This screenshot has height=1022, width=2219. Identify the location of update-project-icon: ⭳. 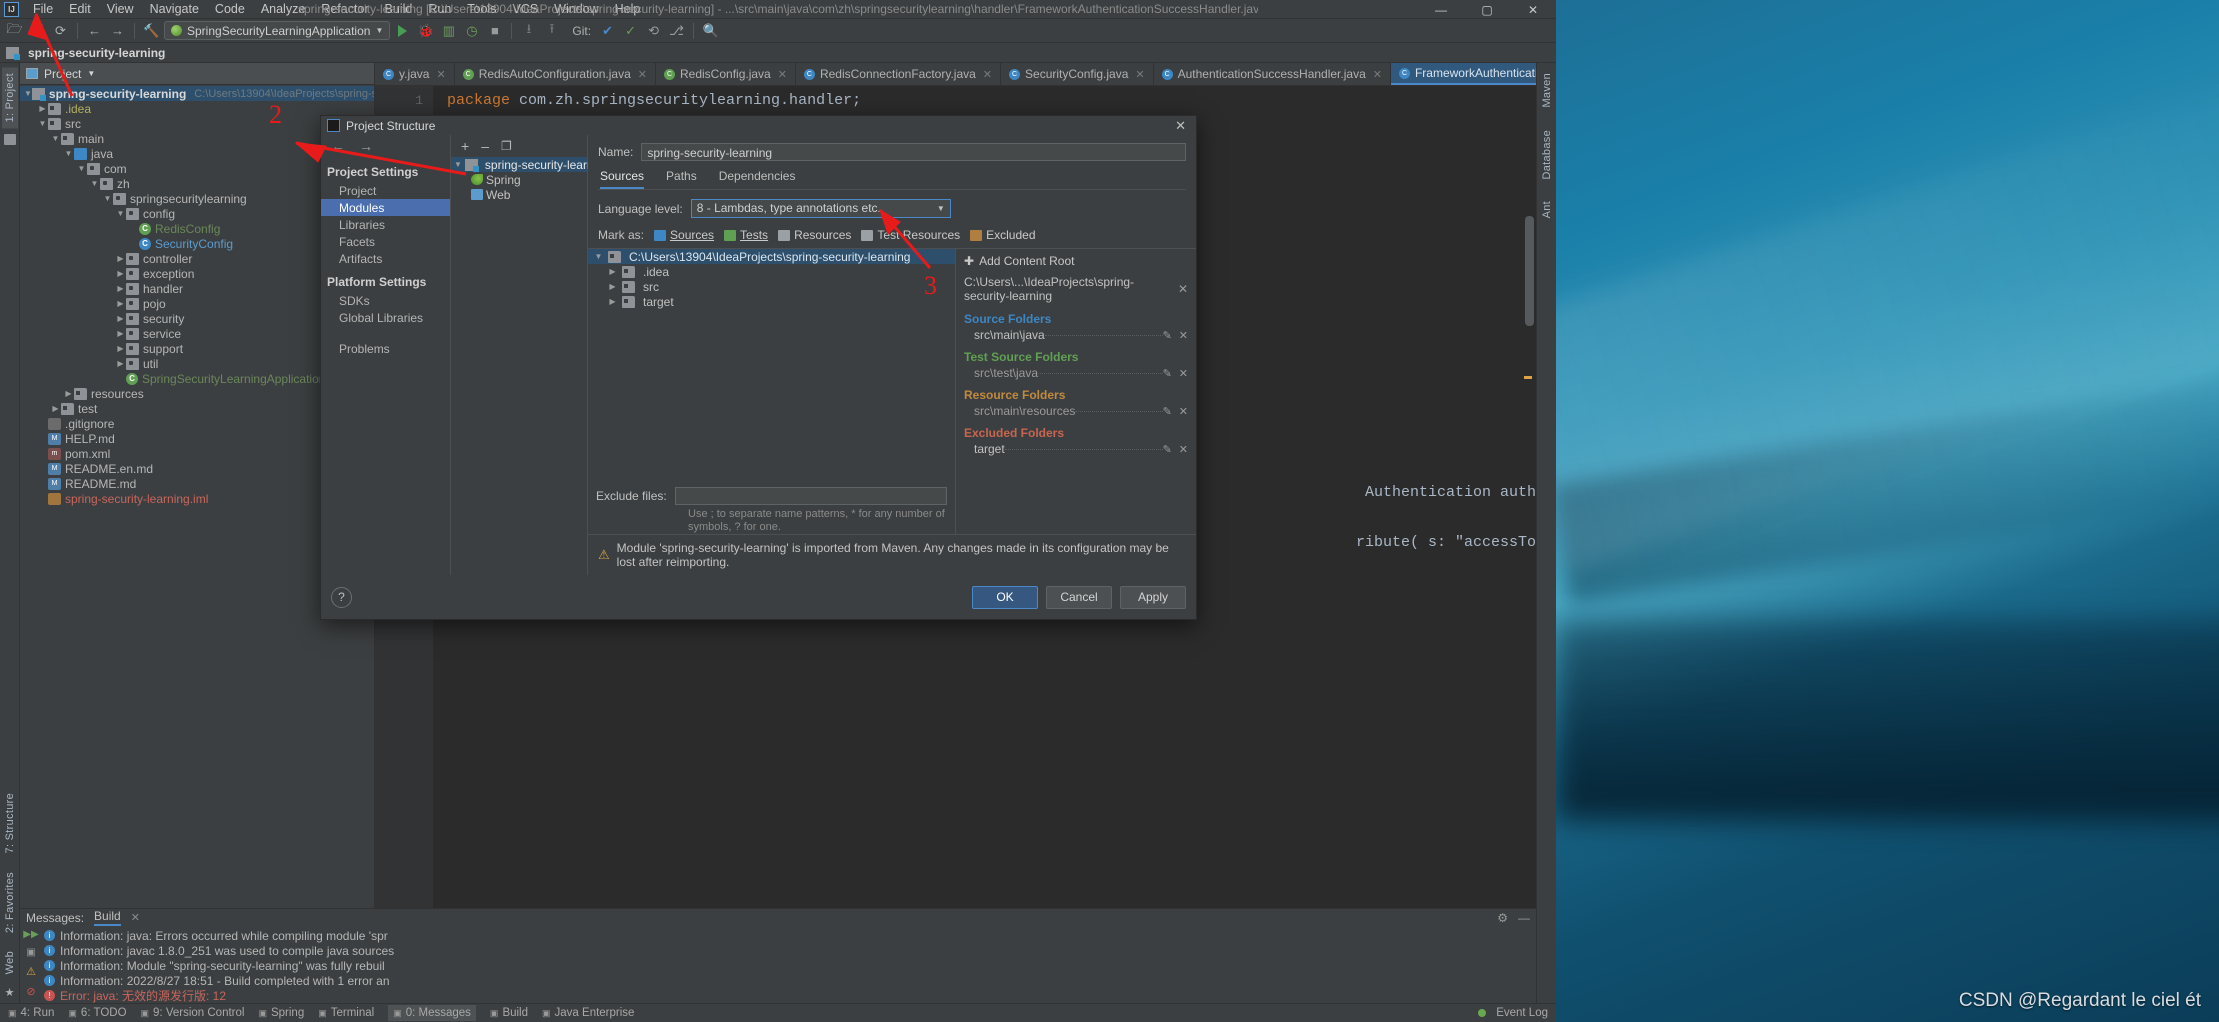
(528, 30).